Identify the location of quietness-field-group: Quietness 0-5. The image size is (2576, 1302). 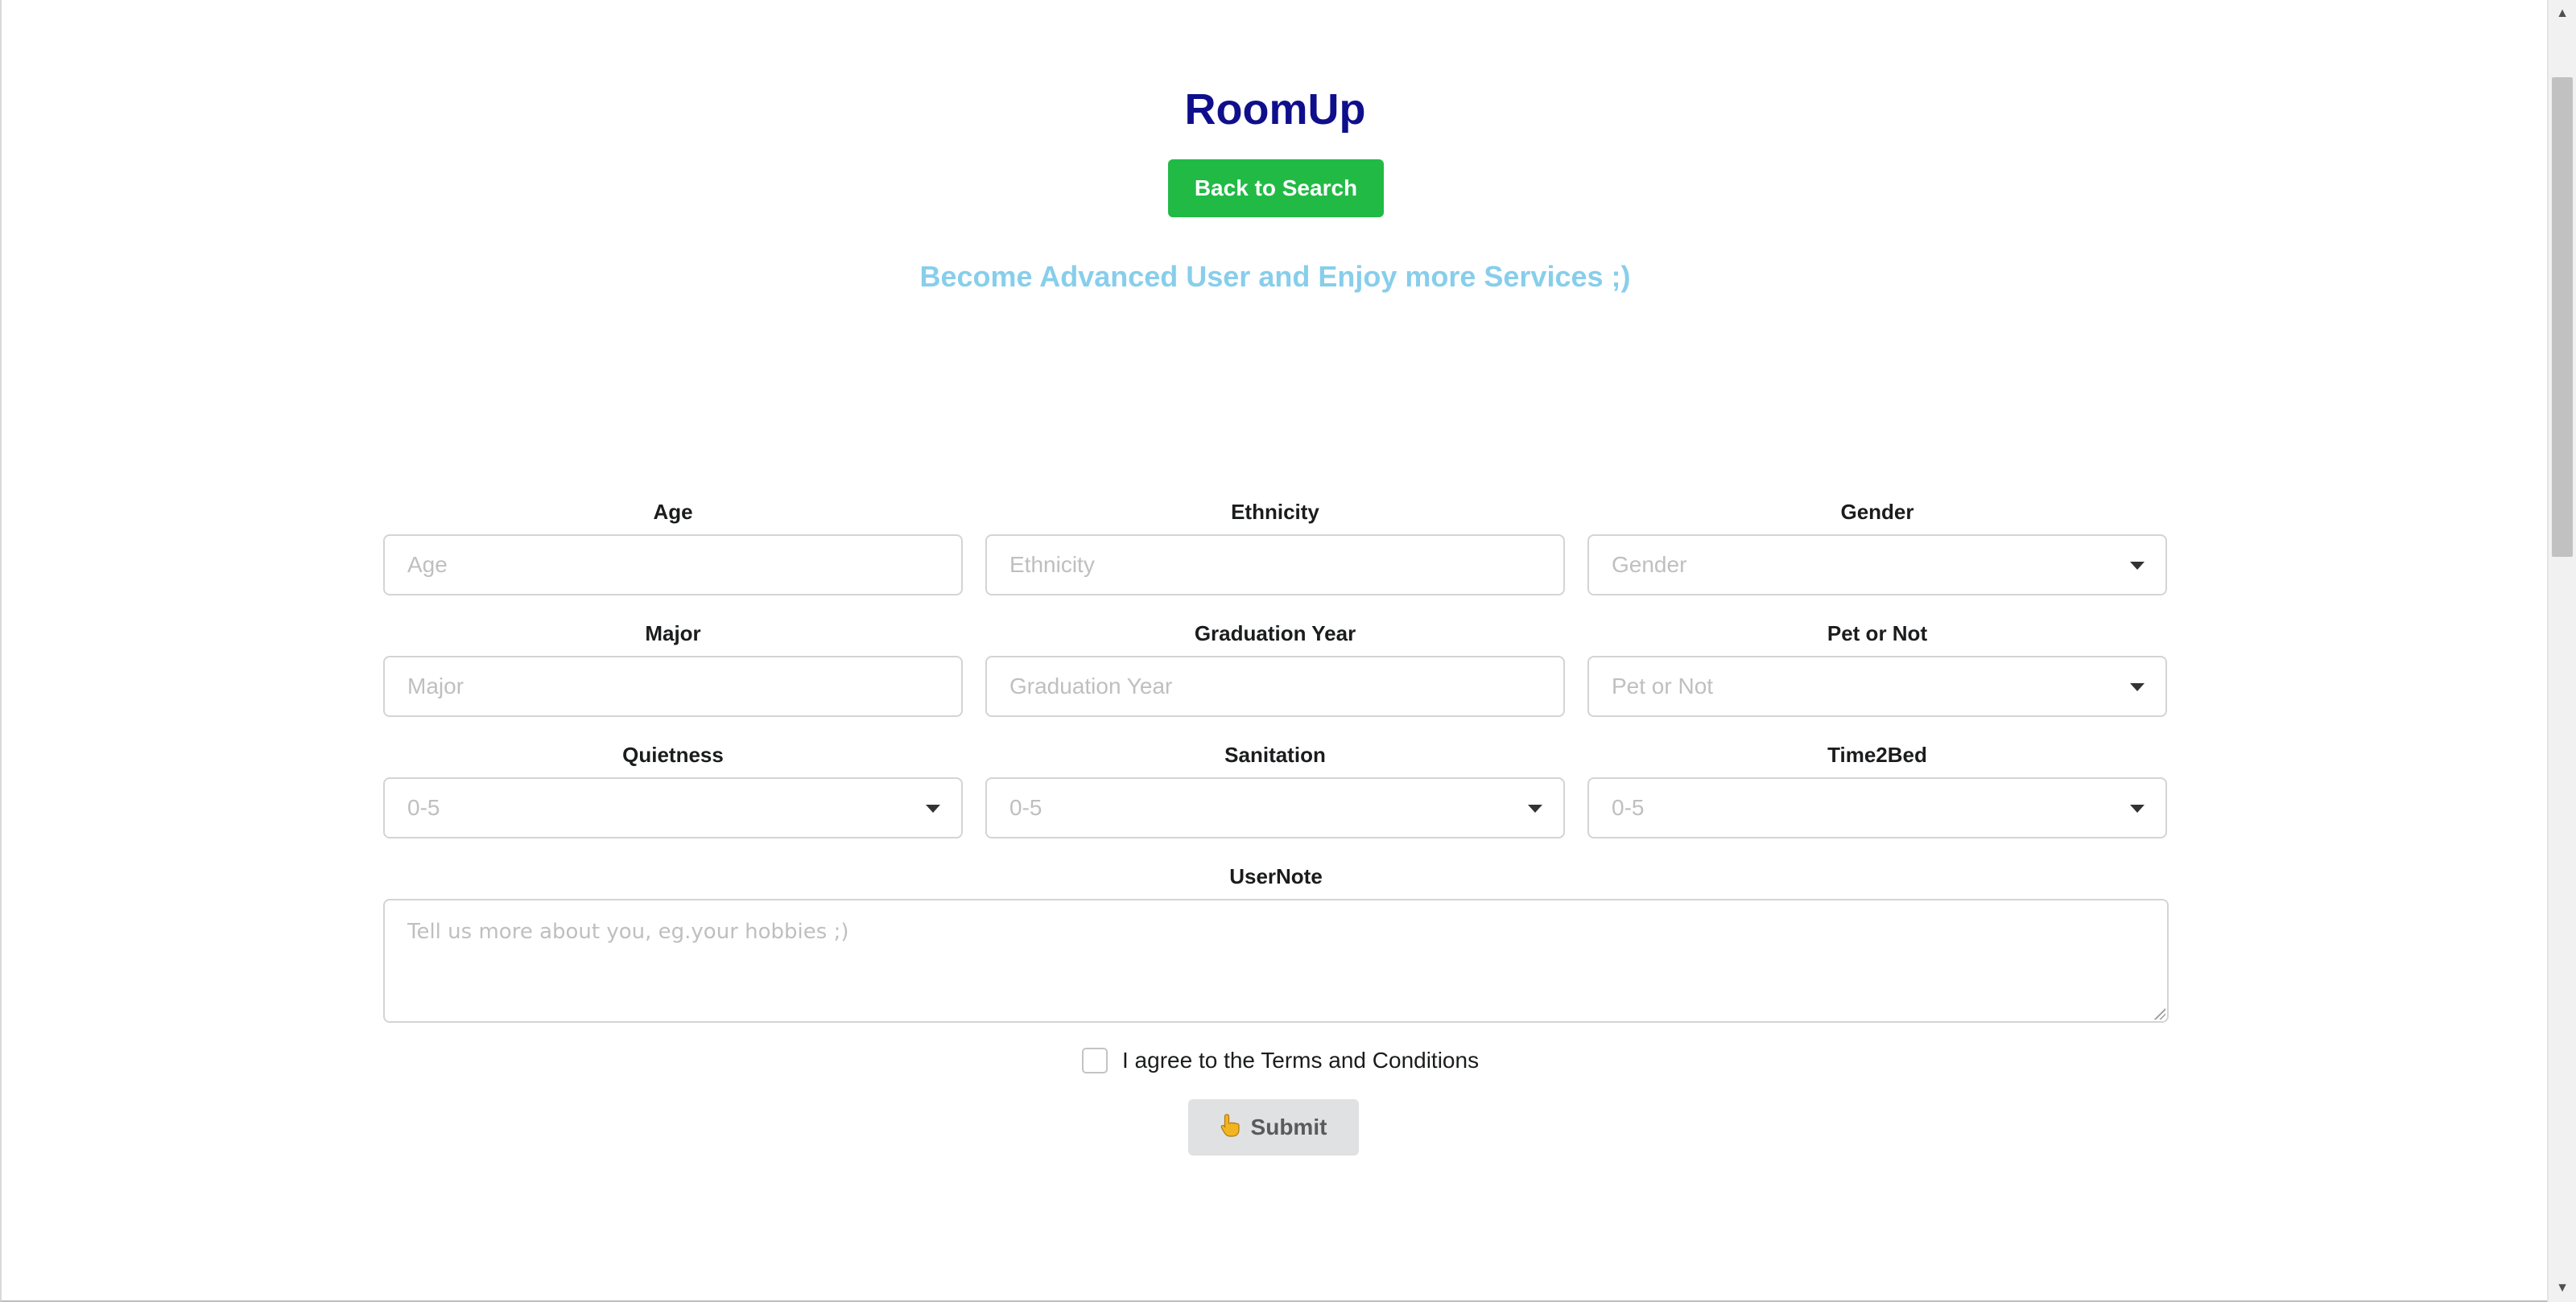
(673, 788).